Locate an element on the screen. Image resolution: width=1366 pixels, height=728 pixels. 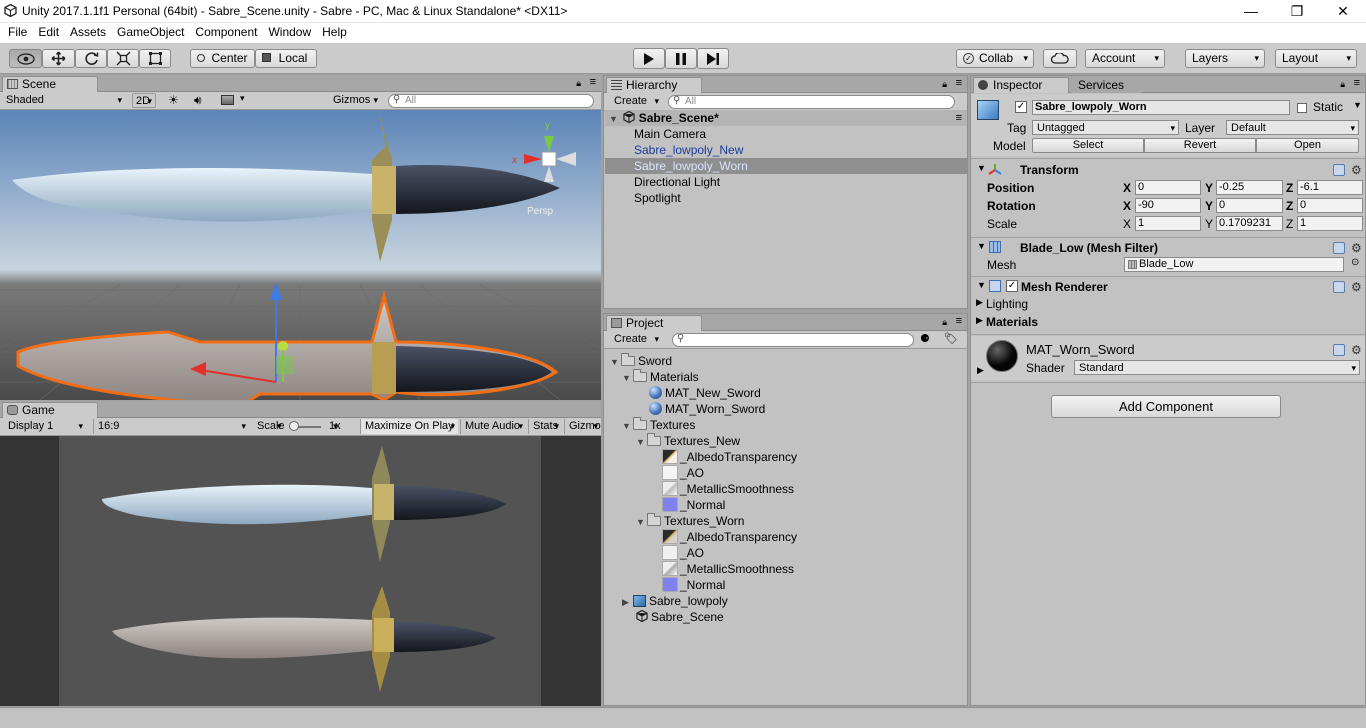
position-z-input: -6.1 is located at coordinates (1330, 187).